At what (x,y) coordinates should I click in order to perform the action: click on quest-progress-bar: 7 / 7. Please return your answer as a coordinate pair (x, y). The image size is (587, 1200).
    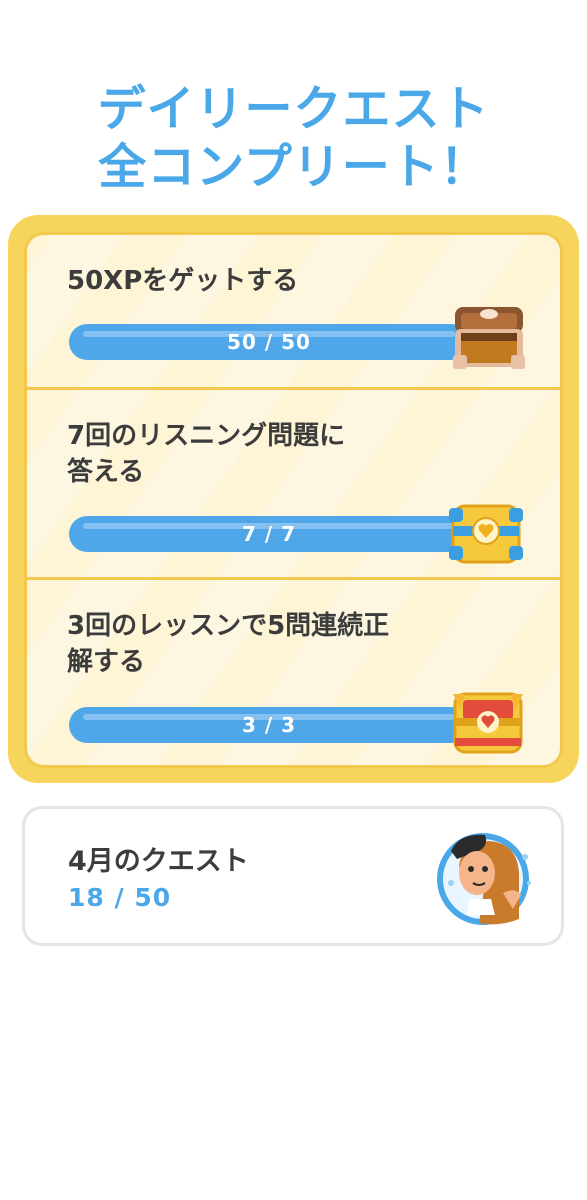
    Looking at the image, I should click on (269, 534).